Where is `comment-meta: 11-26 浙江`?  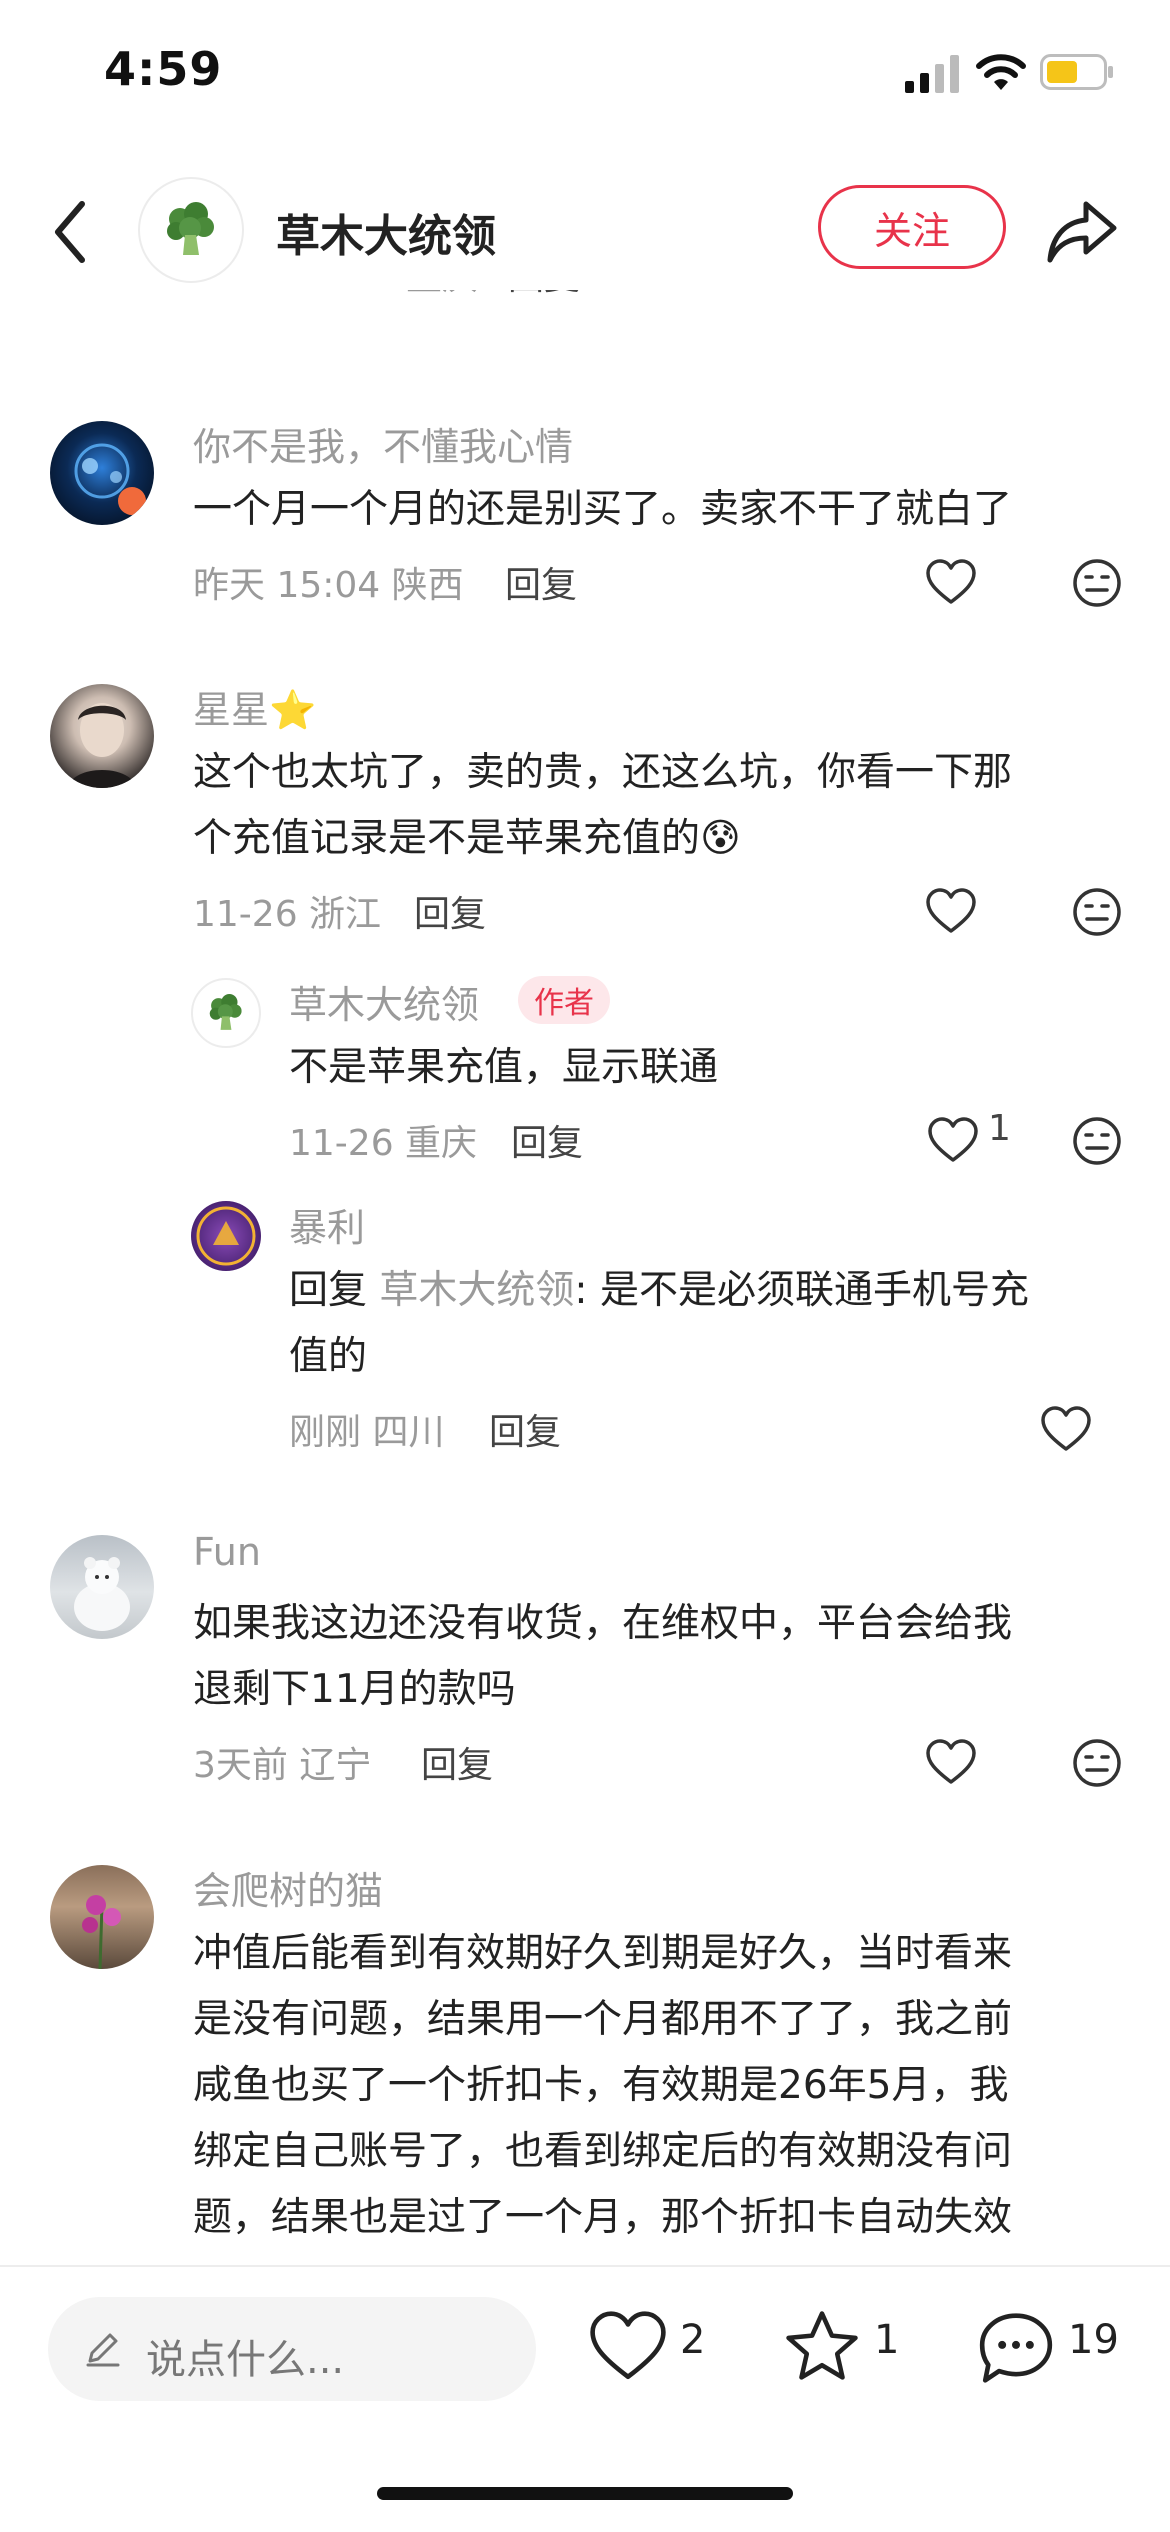 comment-meta: 11-26 浙江 is located at coordinates (287, 914).